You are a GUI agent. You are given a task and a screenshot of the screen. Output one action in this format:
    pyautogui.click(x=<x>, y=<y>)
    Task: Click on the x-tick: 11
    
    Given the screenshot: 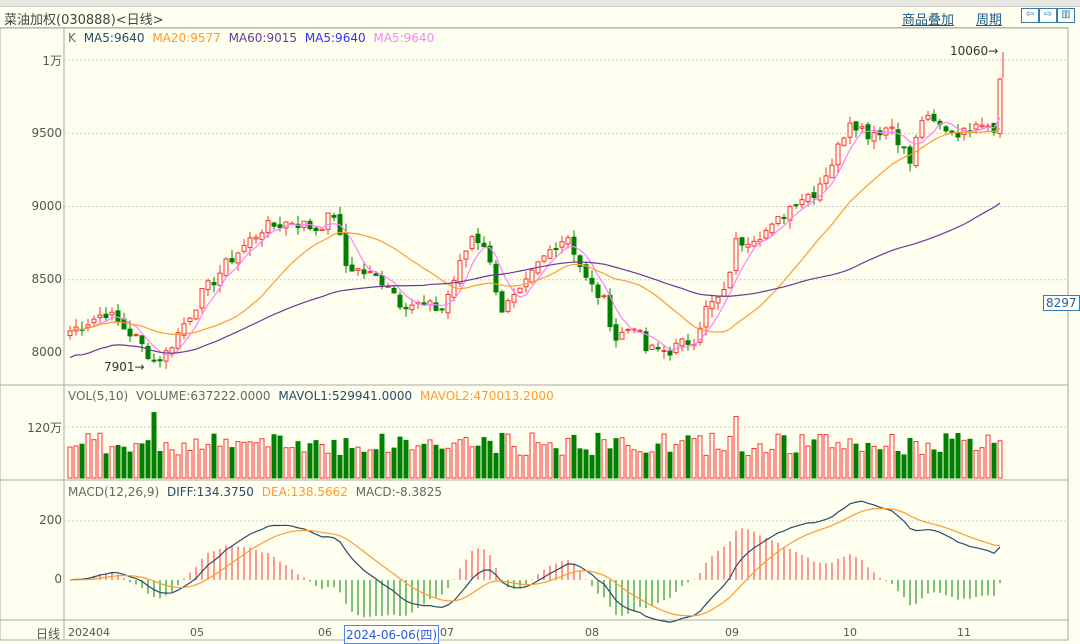 What is the action you would take?
    pyautogui.click(x=964, y=632)
    